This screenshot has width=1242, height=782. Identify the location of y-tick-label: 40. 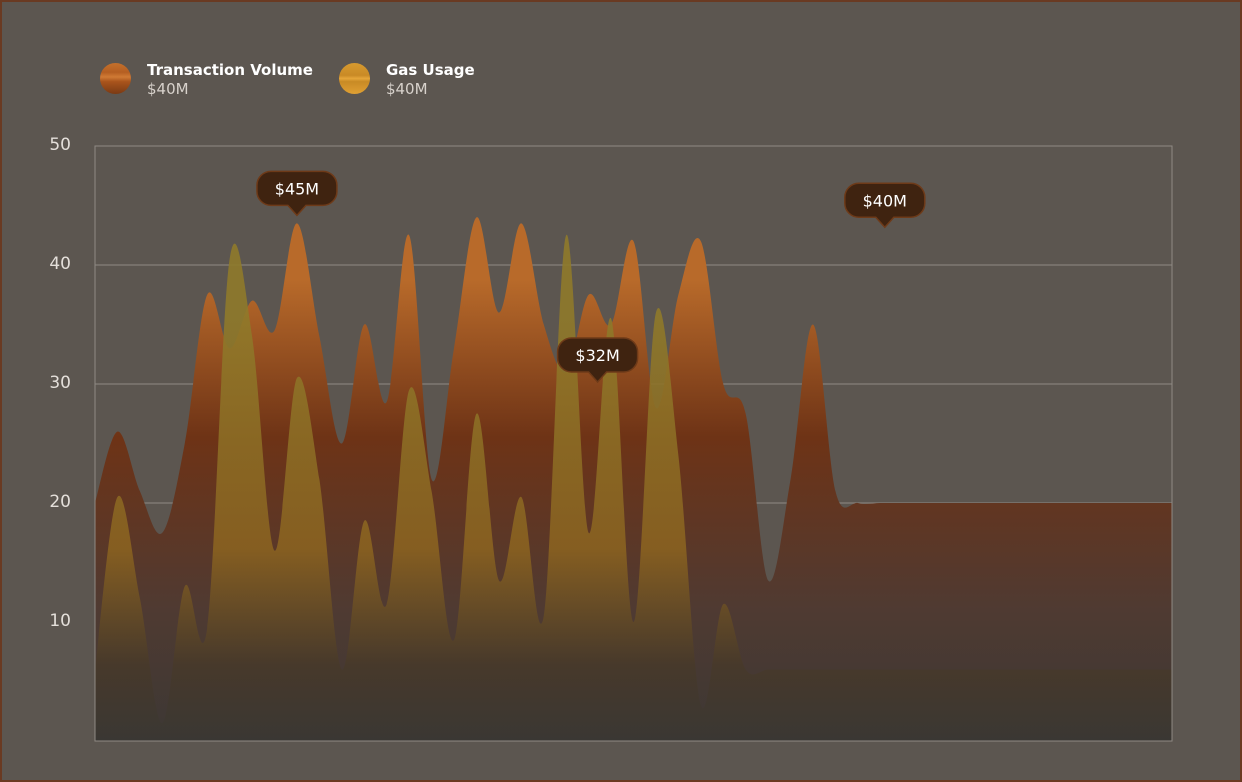
(60, 264).